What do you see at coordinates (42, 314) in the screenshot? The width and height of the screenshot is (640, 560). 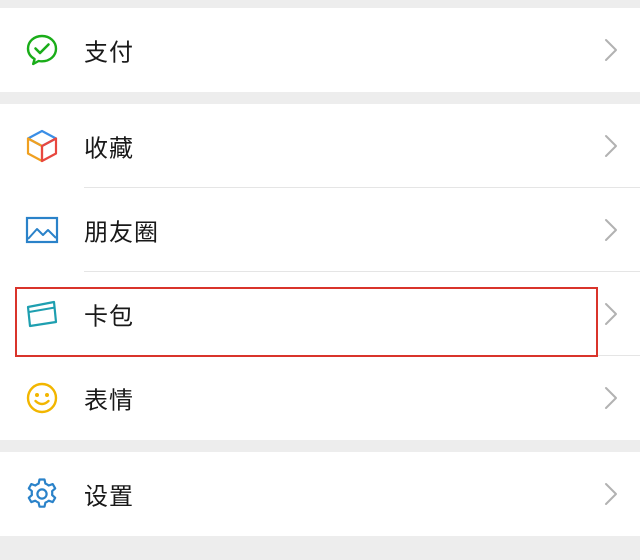 I see `card-package-icon` at bounding box center [42, 314].